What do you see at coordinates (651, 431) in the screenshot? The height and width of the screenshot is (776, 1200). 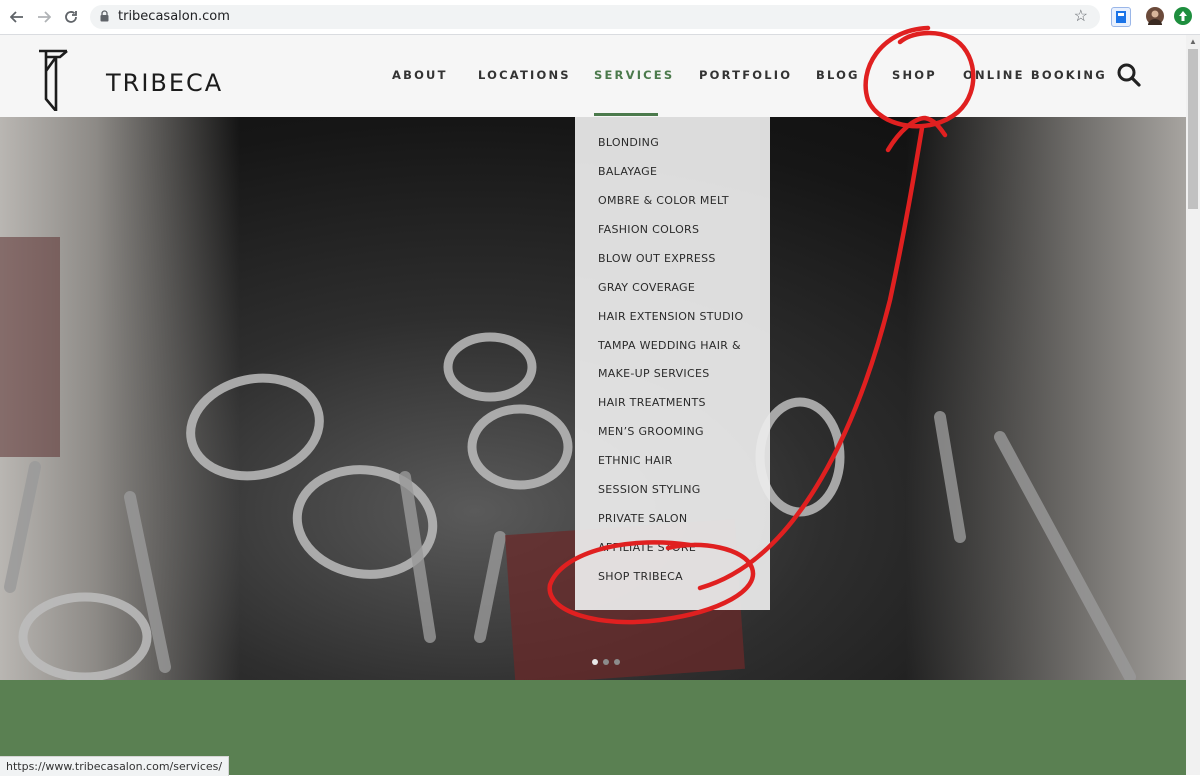 I see `dropdown-item: MEN’S GROOMING` at bounding box center [651, 431].